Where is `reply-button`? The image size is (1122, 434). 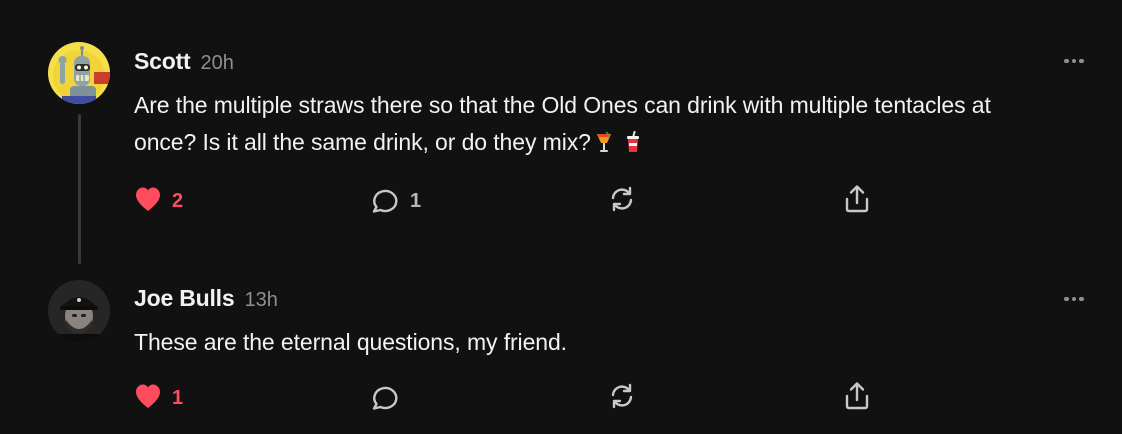 reply-button is located at coordinates (390, 398).